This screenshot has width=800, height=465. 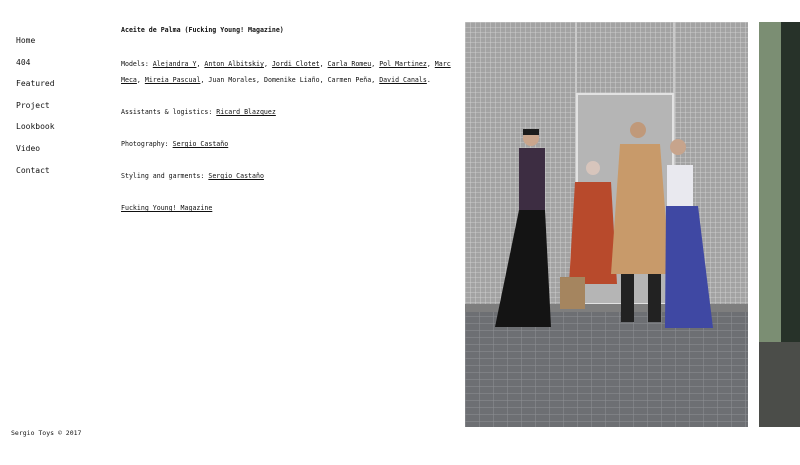 I want to click on model-link: Anton Albitskiy, so click(x=234, y=64).